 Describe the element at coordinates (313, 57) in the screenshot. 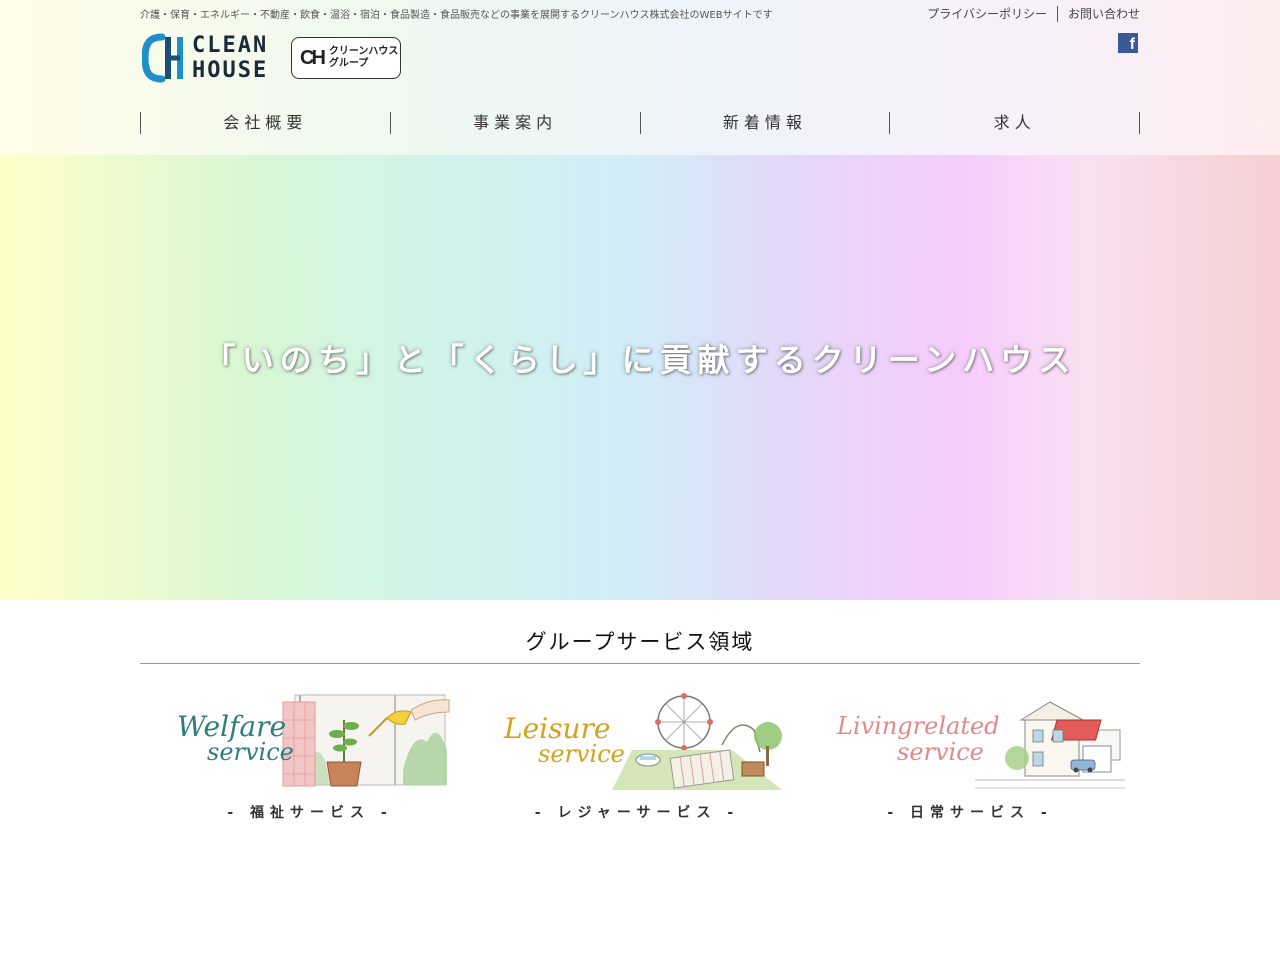

I see `group-badge-mark: CH` at that location.